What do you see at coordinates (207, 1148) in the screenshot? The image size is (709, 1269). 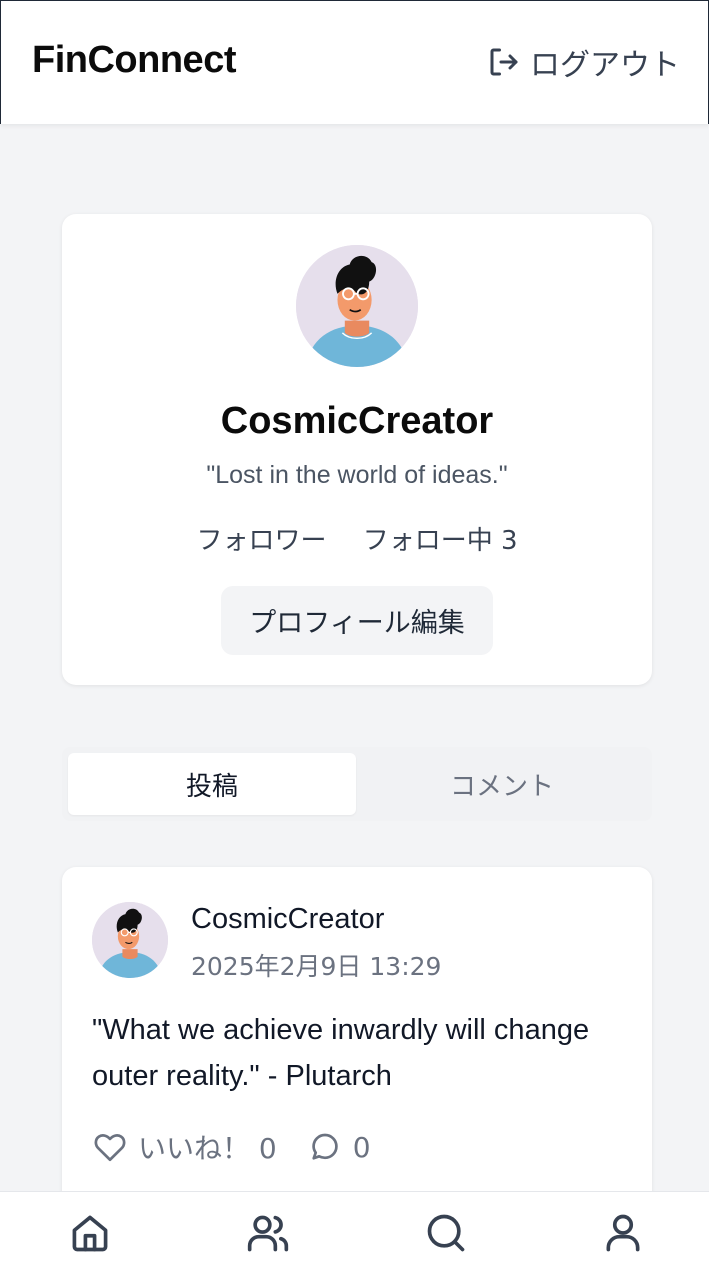 I see `like-label: いいね！ 0` at bounding box center [207, 1148].